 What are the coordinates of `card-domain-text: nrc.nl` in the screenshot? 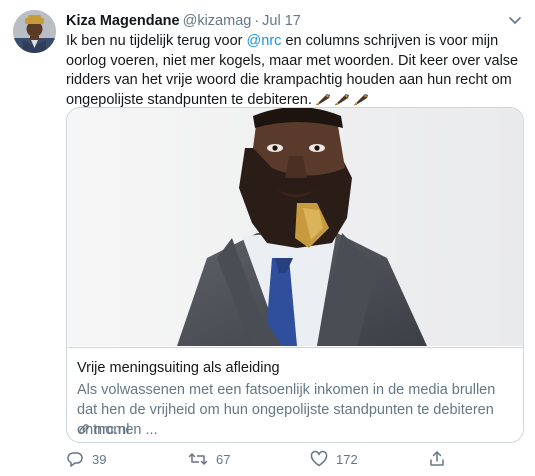 It's located at (112, 430).